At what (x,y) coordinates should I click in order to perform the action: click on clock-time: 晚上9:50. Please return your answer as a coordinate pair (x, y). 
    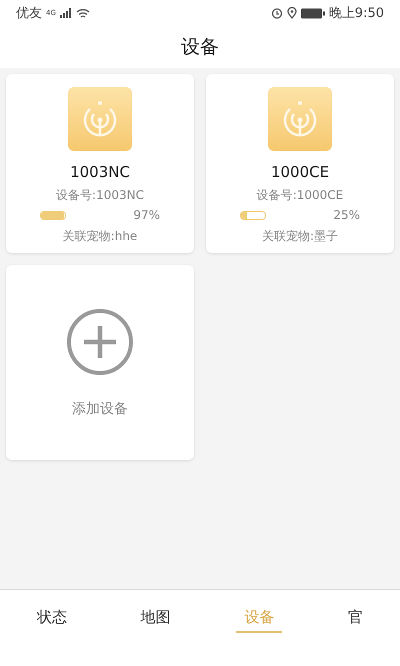
    Looking at the image, I should click on (356, 13).